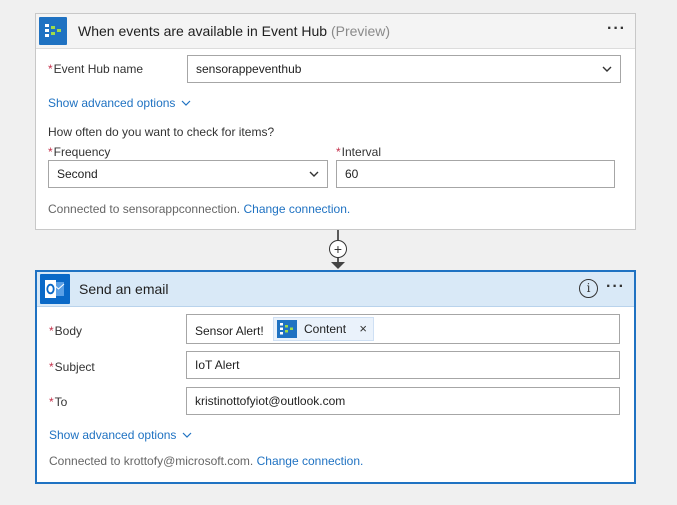 The image size is (677, 505). What do you see at coordinates (82, 152) in the screenshot?
I see `frequency-label-text: Frequency` at bounding box center [82, 152].